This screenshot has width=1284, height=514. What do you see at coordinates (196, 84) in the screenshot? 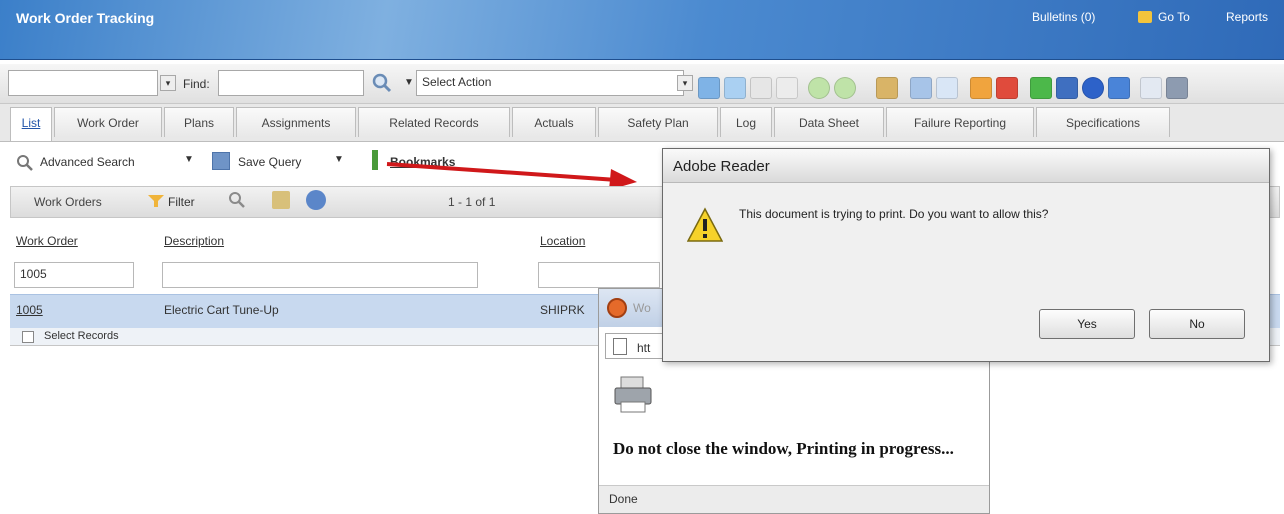
I see `find-label: Find:` at bounding box center [196, 84].